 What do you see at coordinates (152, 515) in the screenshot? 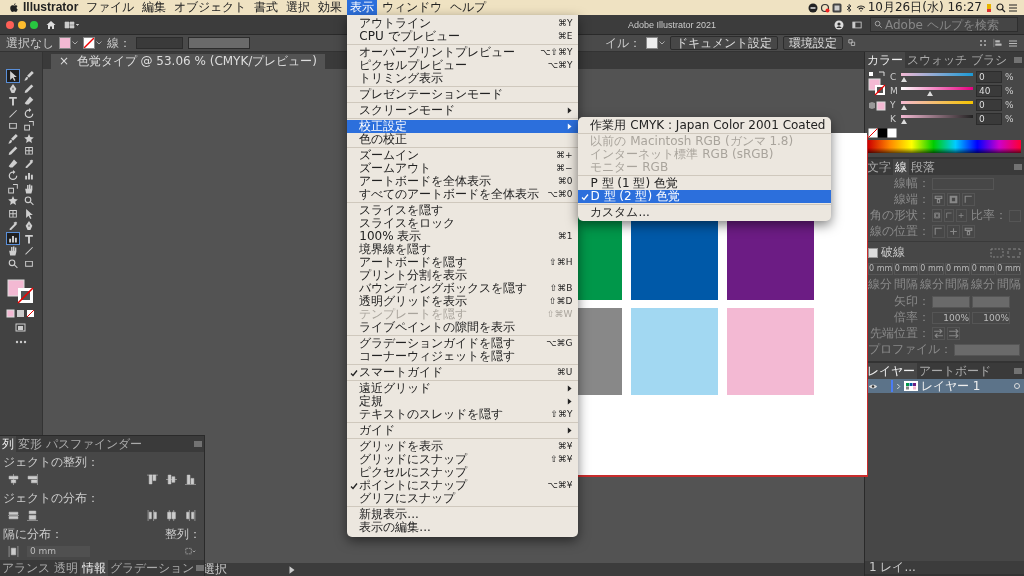
I see `distribute-left-icon` at bounding box center [152, 515].